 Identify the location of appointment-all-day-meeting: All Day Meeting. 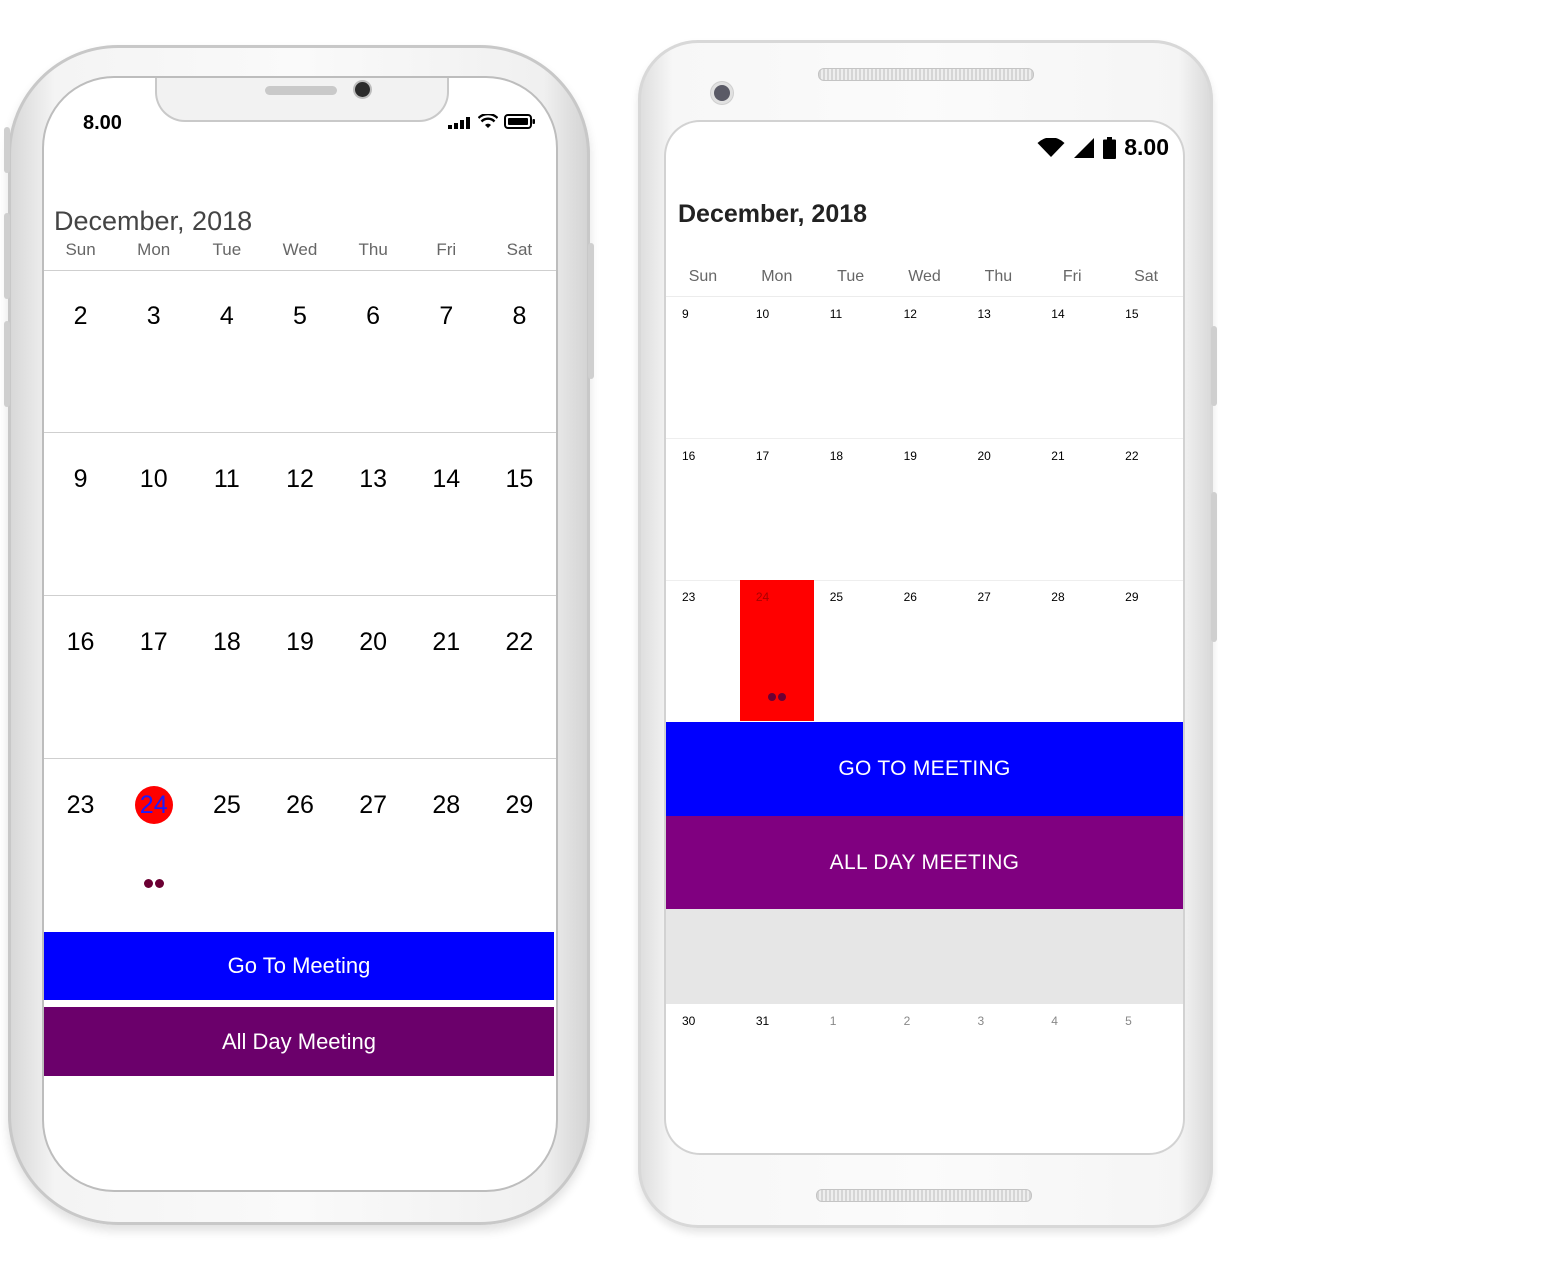
(299, 1041).